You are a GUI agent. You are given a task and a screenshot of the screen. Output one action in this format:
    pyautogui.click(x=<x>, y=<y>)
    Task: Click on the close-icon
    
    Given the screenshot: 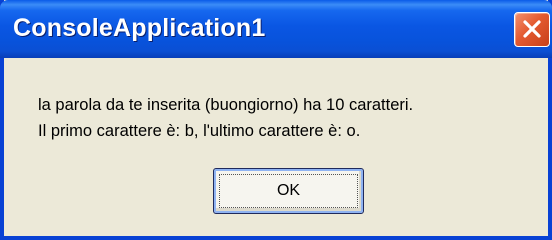 What is the action you would take?
    pyautogui.click(x=532, y=29)
    